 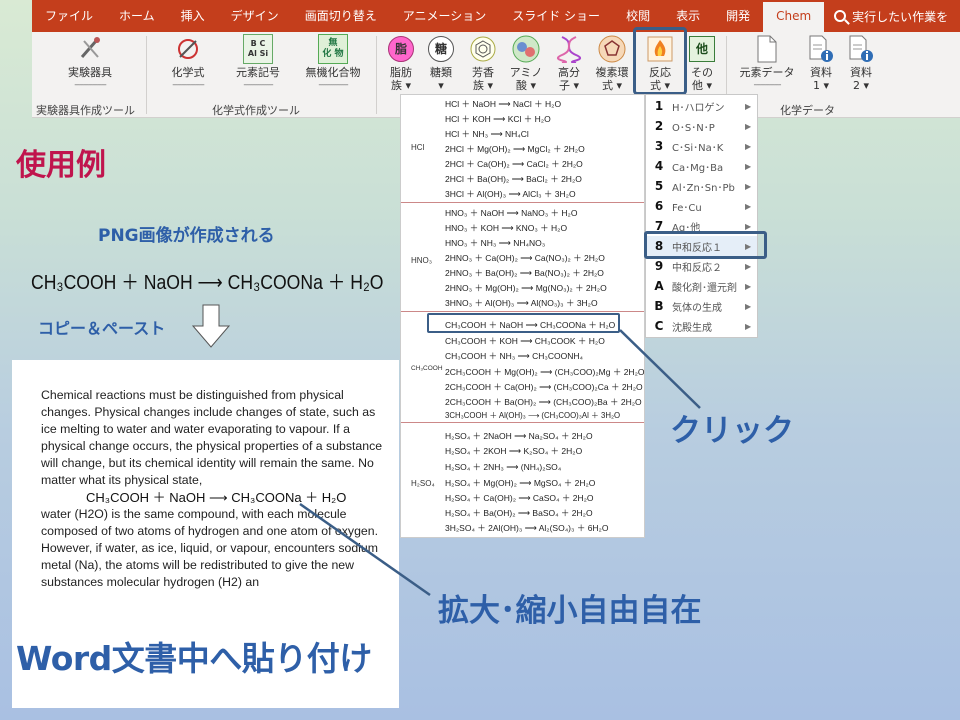 What do you see at coordinates (701, 306) in the screenshot?
I see `menu-item-b: B 気体の生成 ▶` at bounding box center [701, 306].